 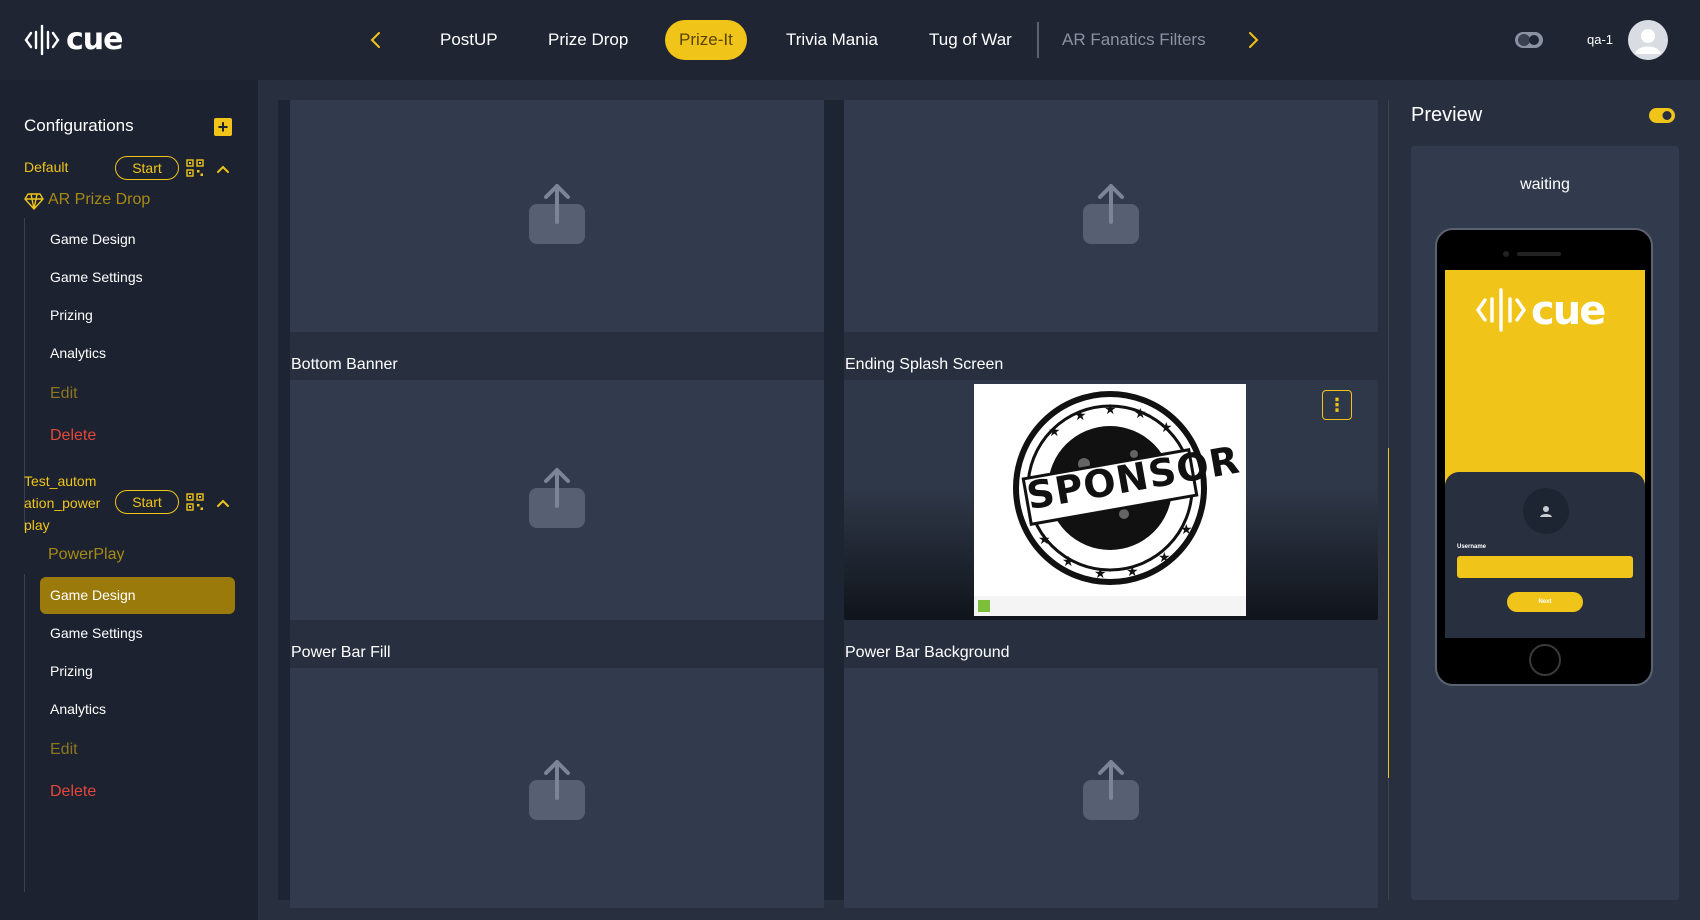 I want to click on config-name-line: play, so click(x=37, y=525).